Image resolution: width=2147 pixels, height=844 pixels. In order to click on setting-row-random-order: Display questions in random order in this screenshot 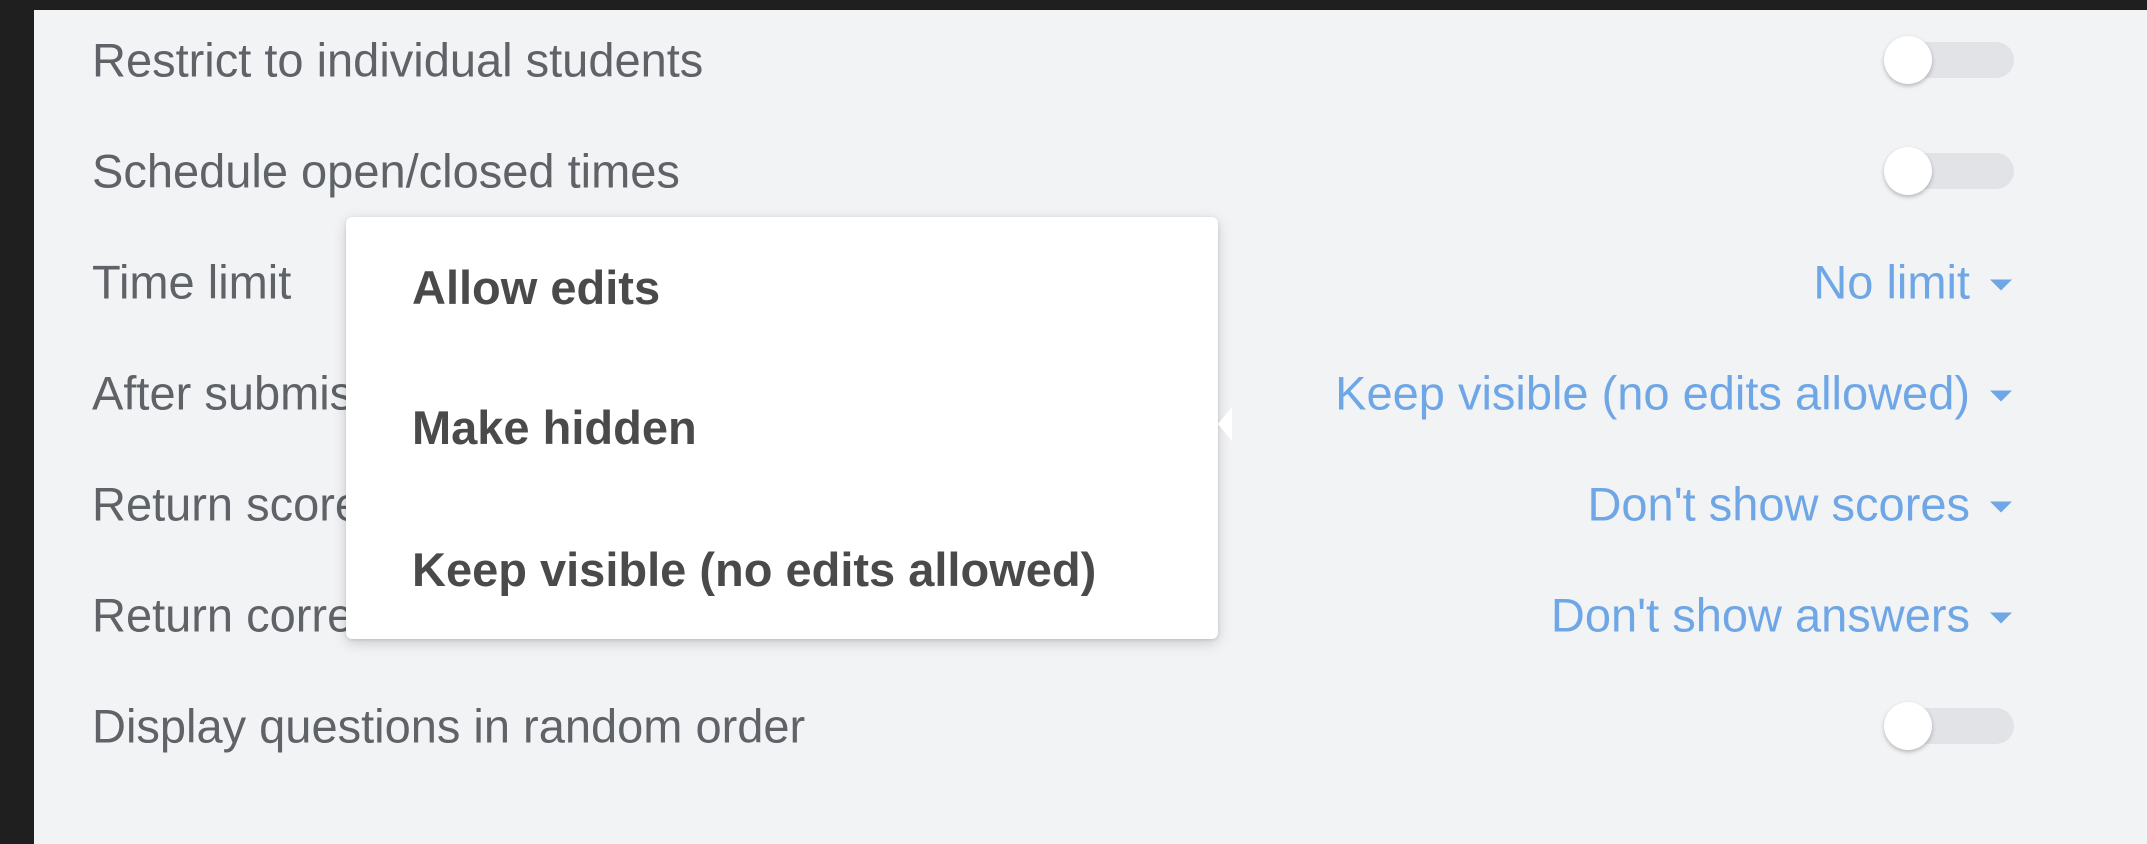, I will do `click(1090, 726)`.